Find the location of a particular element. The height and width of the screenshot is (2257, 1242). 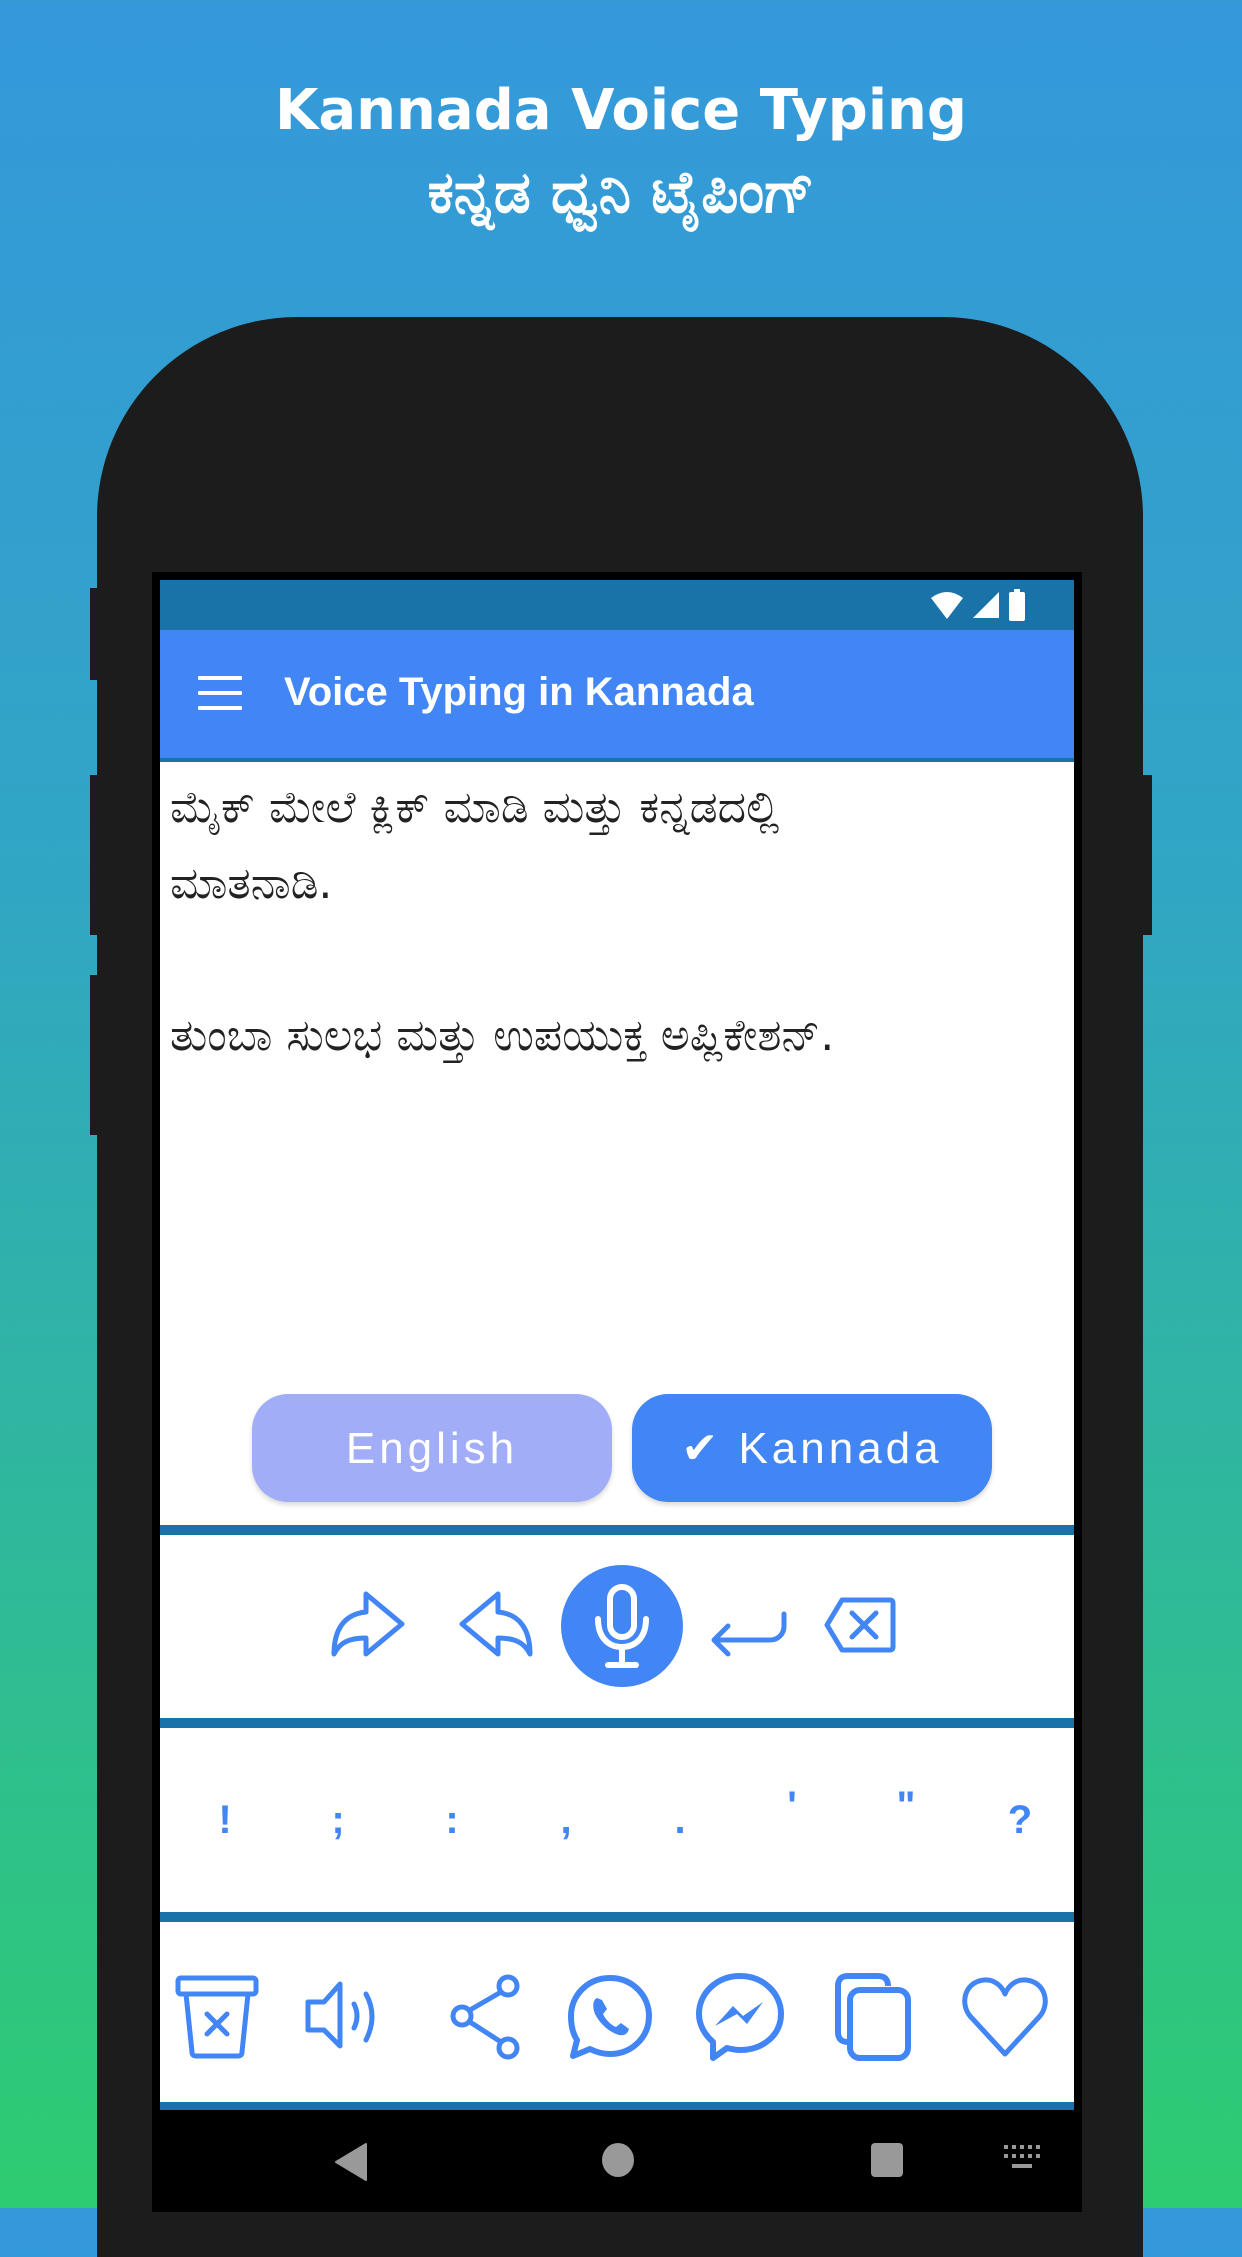

punctuation-row: ! ; : , . ' " ? is located at coordinates (617, 1820).